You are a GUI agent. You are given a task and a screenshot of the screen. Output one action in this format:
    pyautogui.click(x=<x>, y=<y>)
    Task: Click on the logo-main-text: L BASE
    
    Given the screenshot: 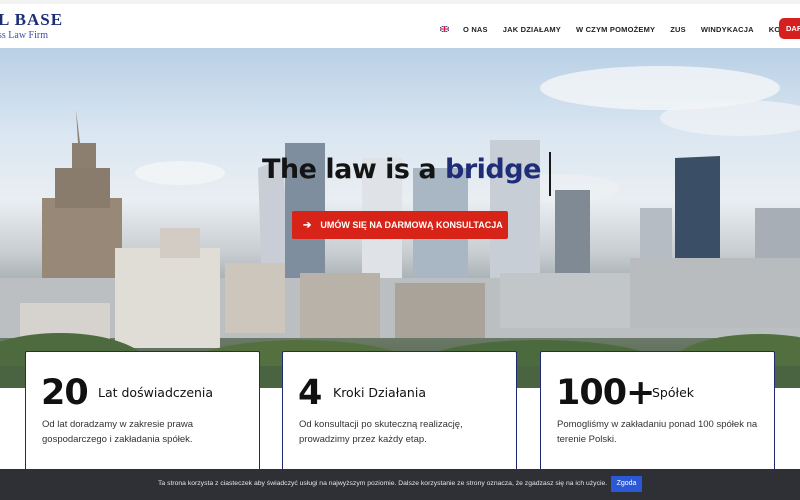 What is the action you would take?
    pyautogui.click(x=32, y=19)
    